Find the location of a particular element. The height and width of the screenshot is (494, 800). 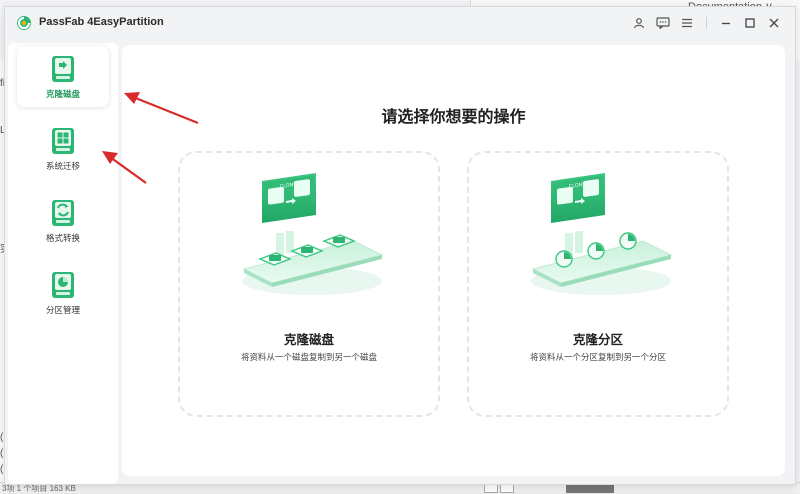

sidebar-item-label: 克隆磁盘 is located at coordinates (62, 94).